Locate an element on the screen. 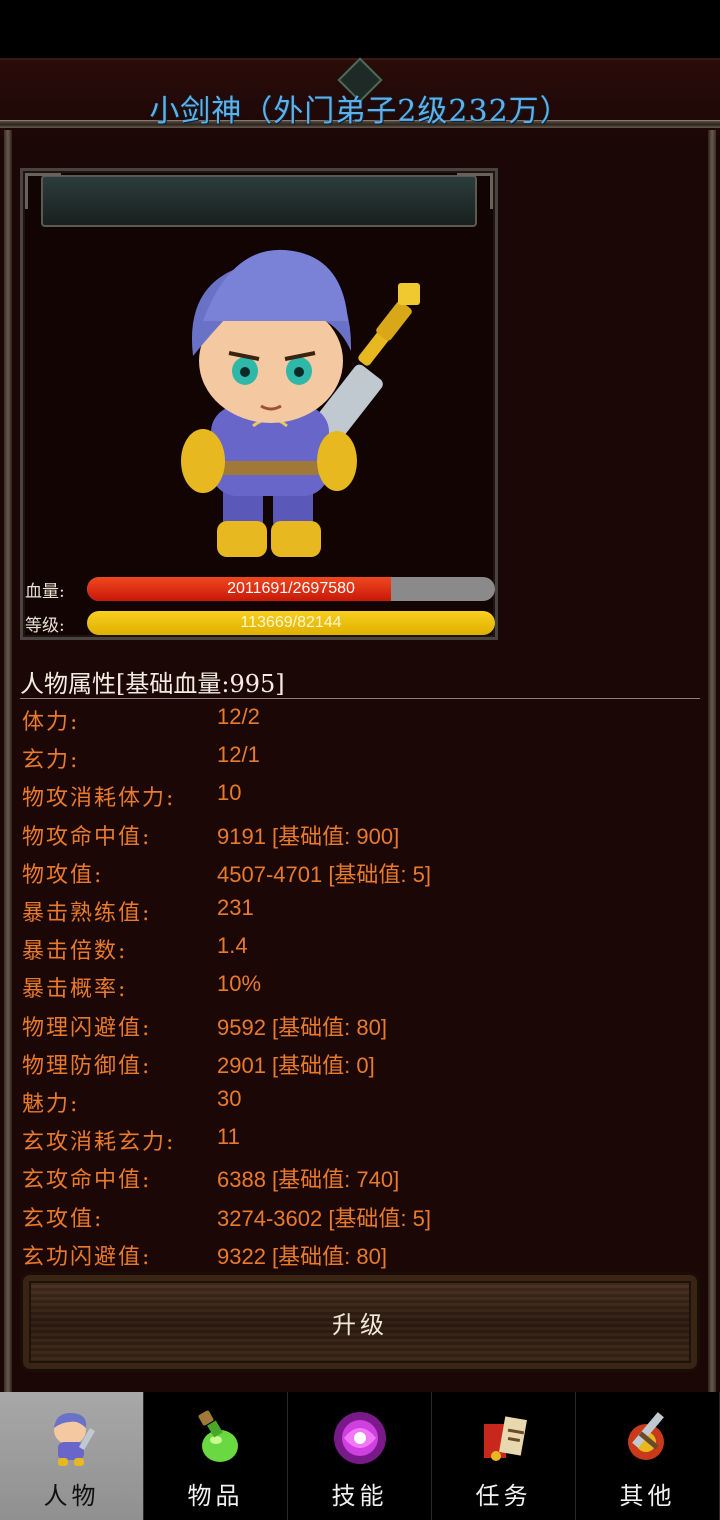  attribute-value: 12/1 is located at coordinates (238, 754).